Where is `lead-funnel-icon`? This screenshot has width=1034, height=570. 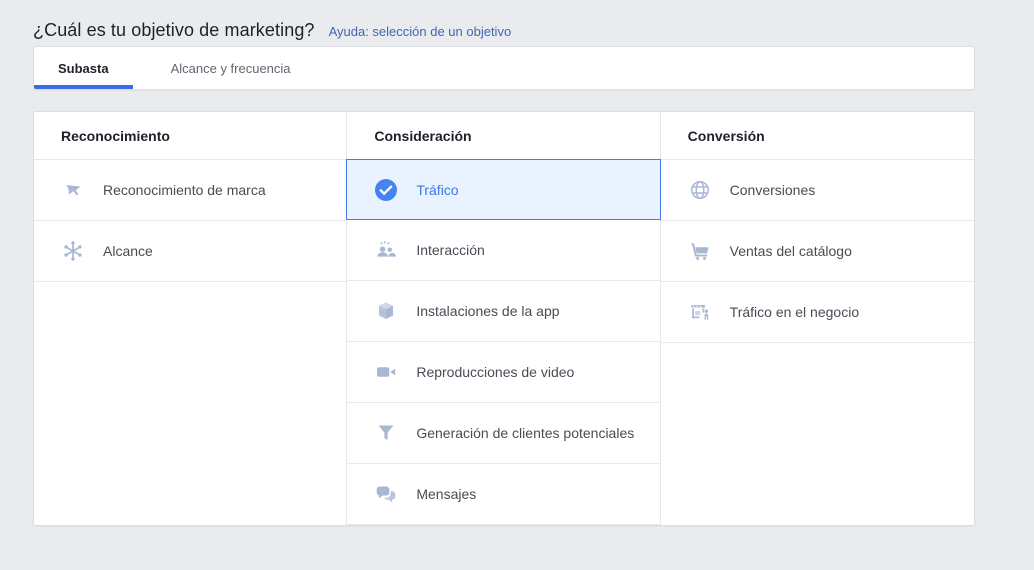 lead-funnel-icon is located at coordinates (386, 433).